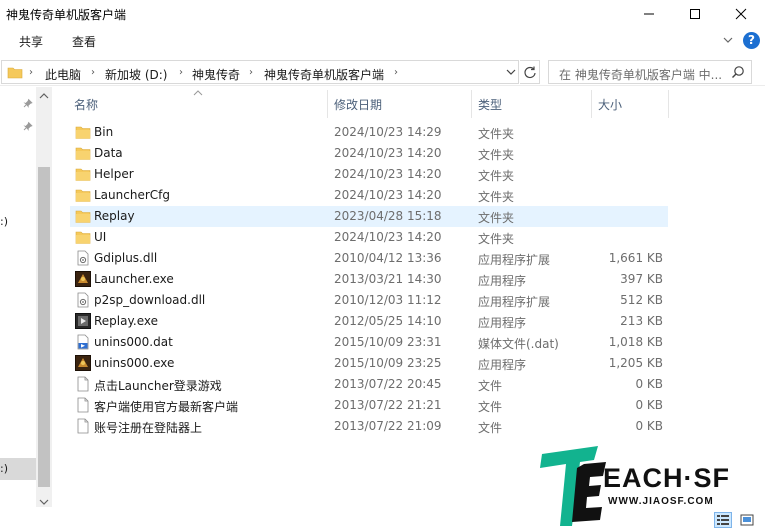 The width and height of the screenshot is (765, 532). I want to click on scroll-up-icon, so click(44, 96).